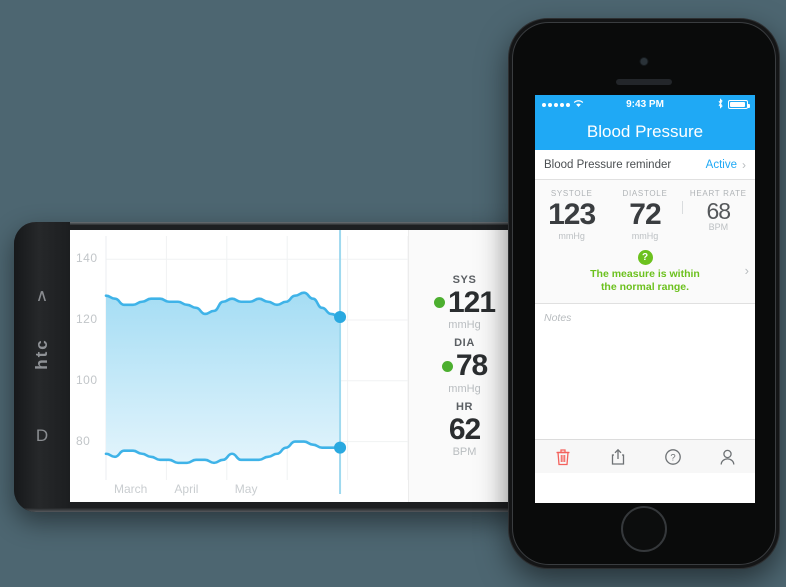  Describe the element at coordinates (186, 489) in the screenshot. I see `chart-x-tick: April` at that location.